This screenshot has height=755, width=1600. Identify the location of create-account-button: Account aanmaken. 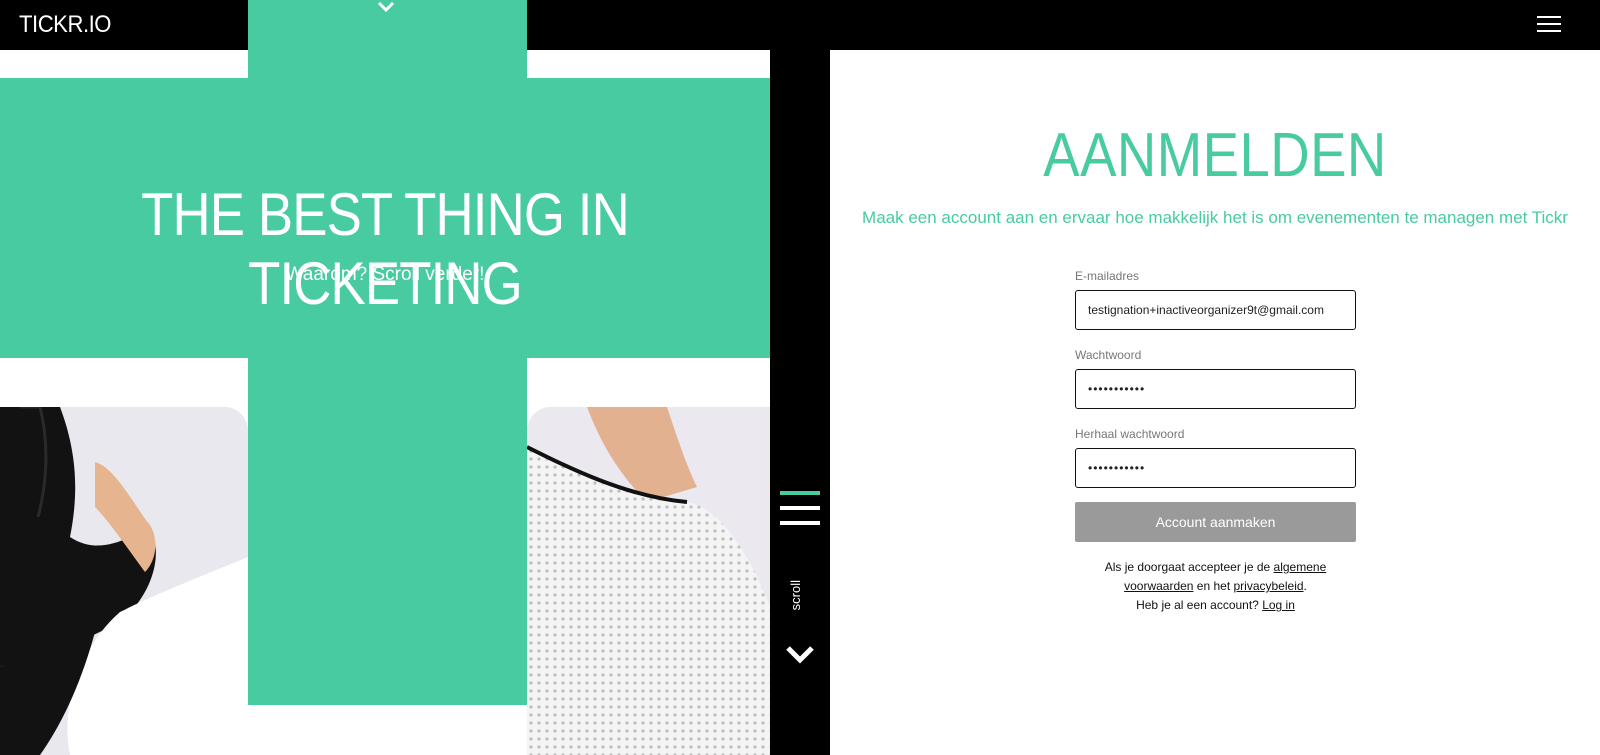
(1215, 522).